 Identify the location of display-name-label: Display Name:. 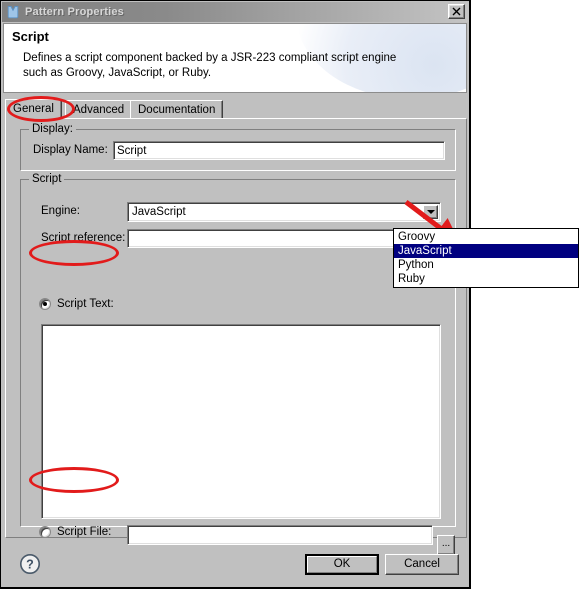
(70, 150).